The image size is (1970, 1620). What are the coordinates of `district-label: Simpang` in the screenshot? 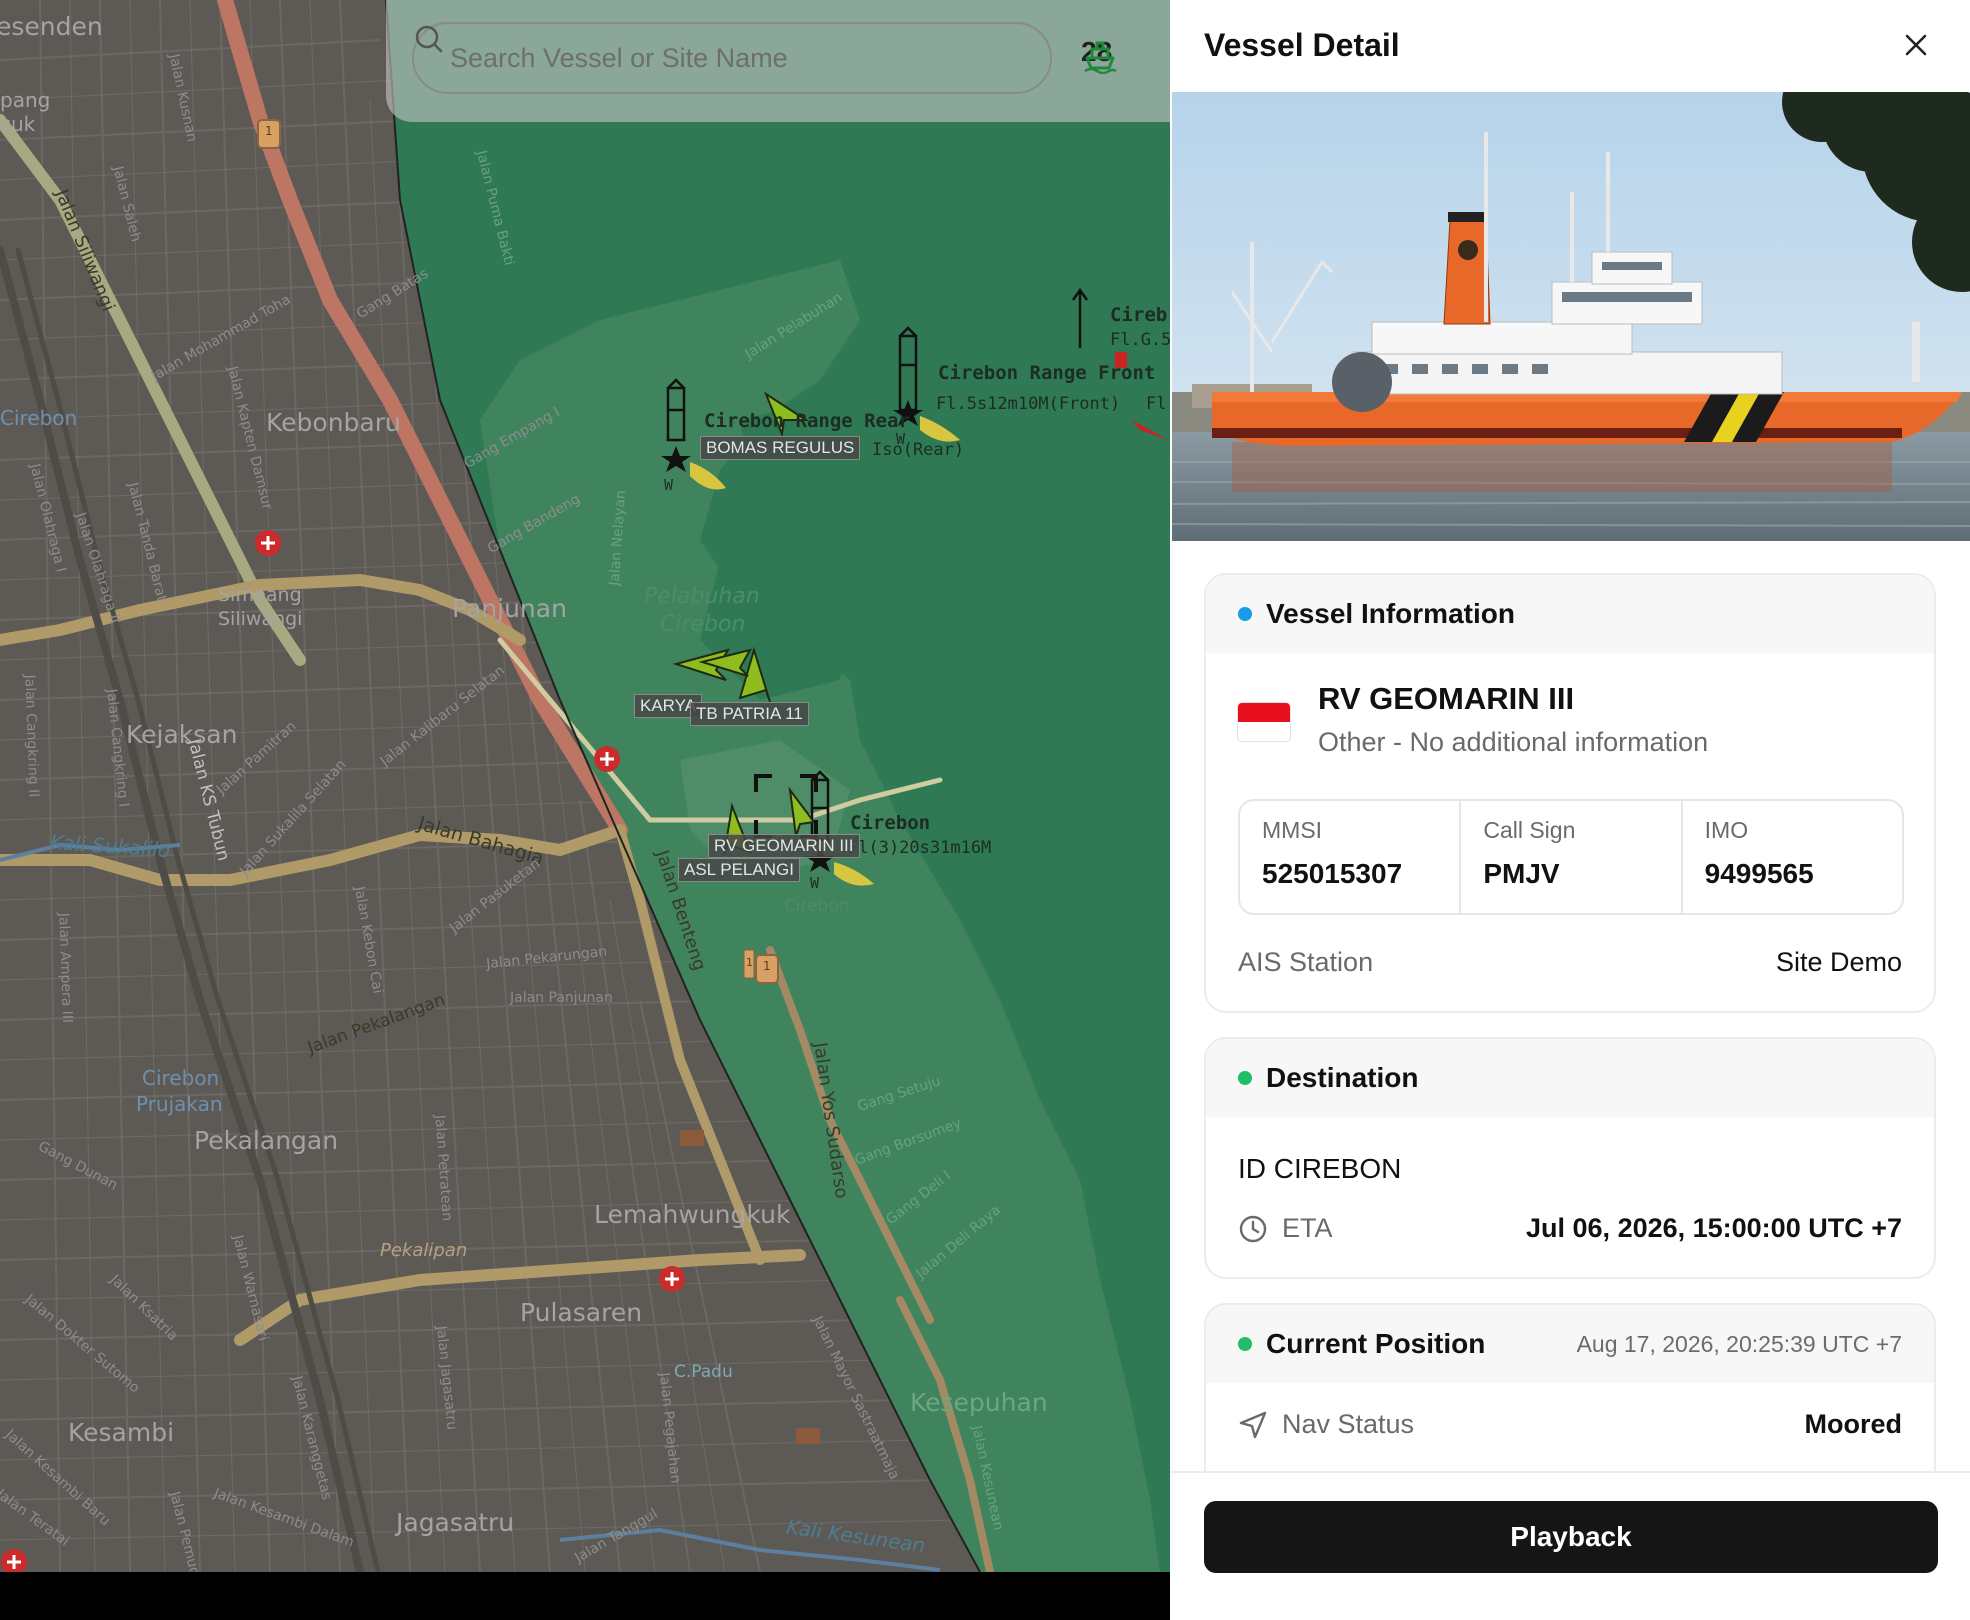 It's located at (260, 595).